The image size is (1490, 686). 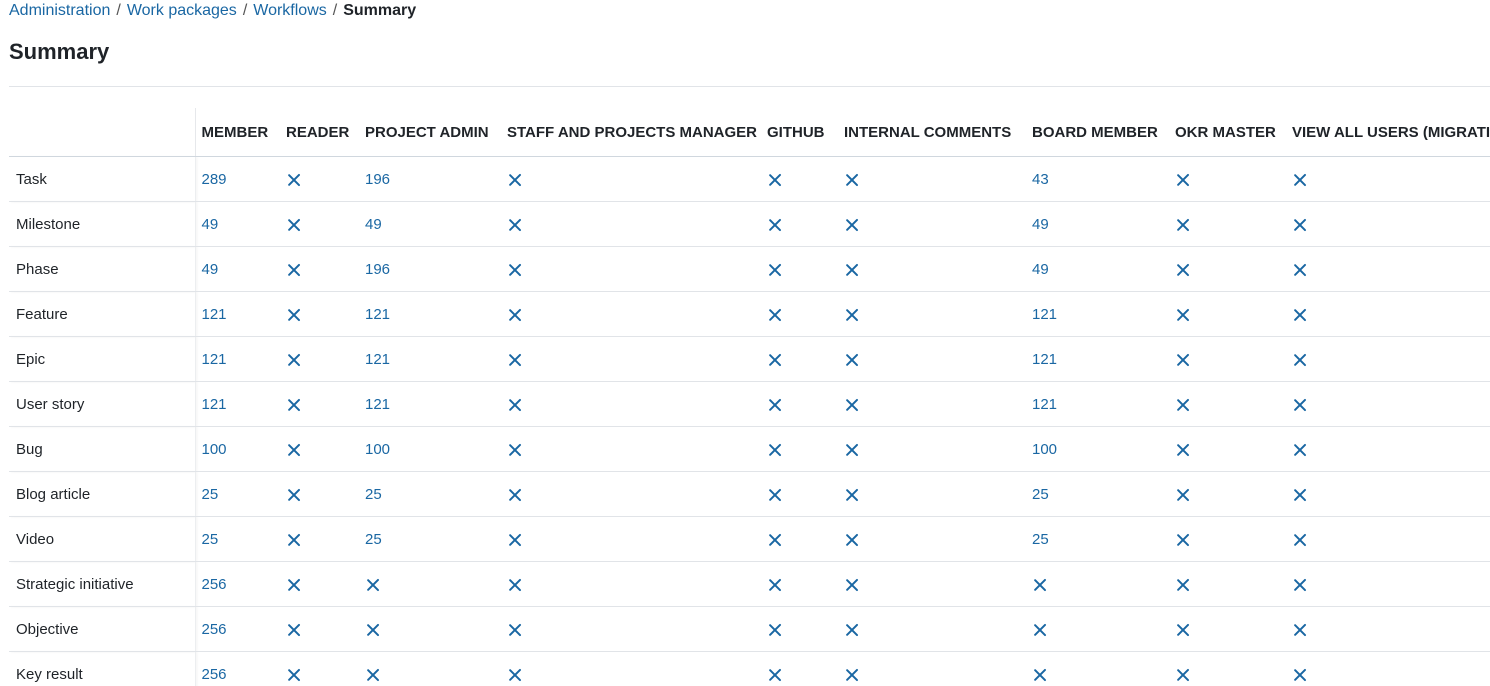 I want to click on table-row: Milestone 49 49 49, so click(x=749, y=224).